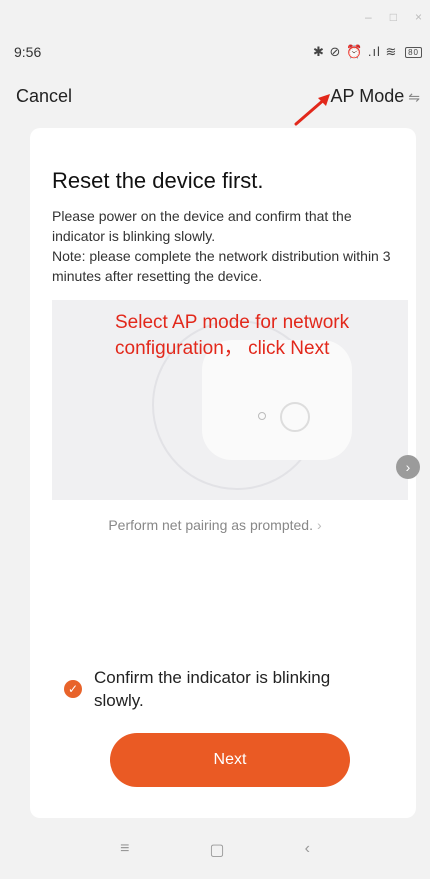  I want to click on annotation-arrow-icon, so click(312, 110).